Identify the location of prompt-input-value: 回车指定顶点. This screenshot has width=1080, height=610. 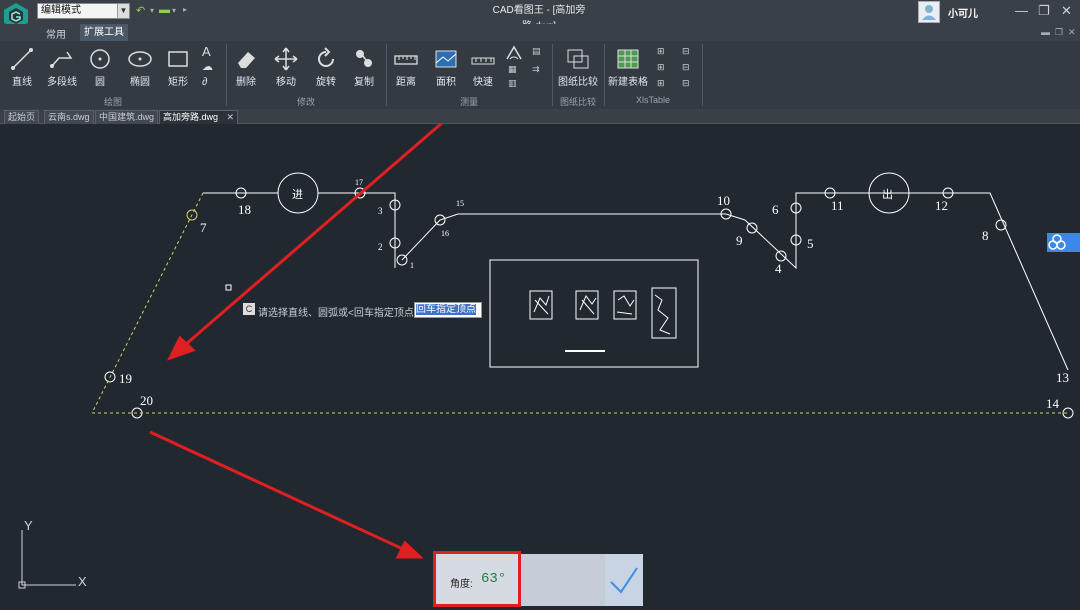
(446, 309).